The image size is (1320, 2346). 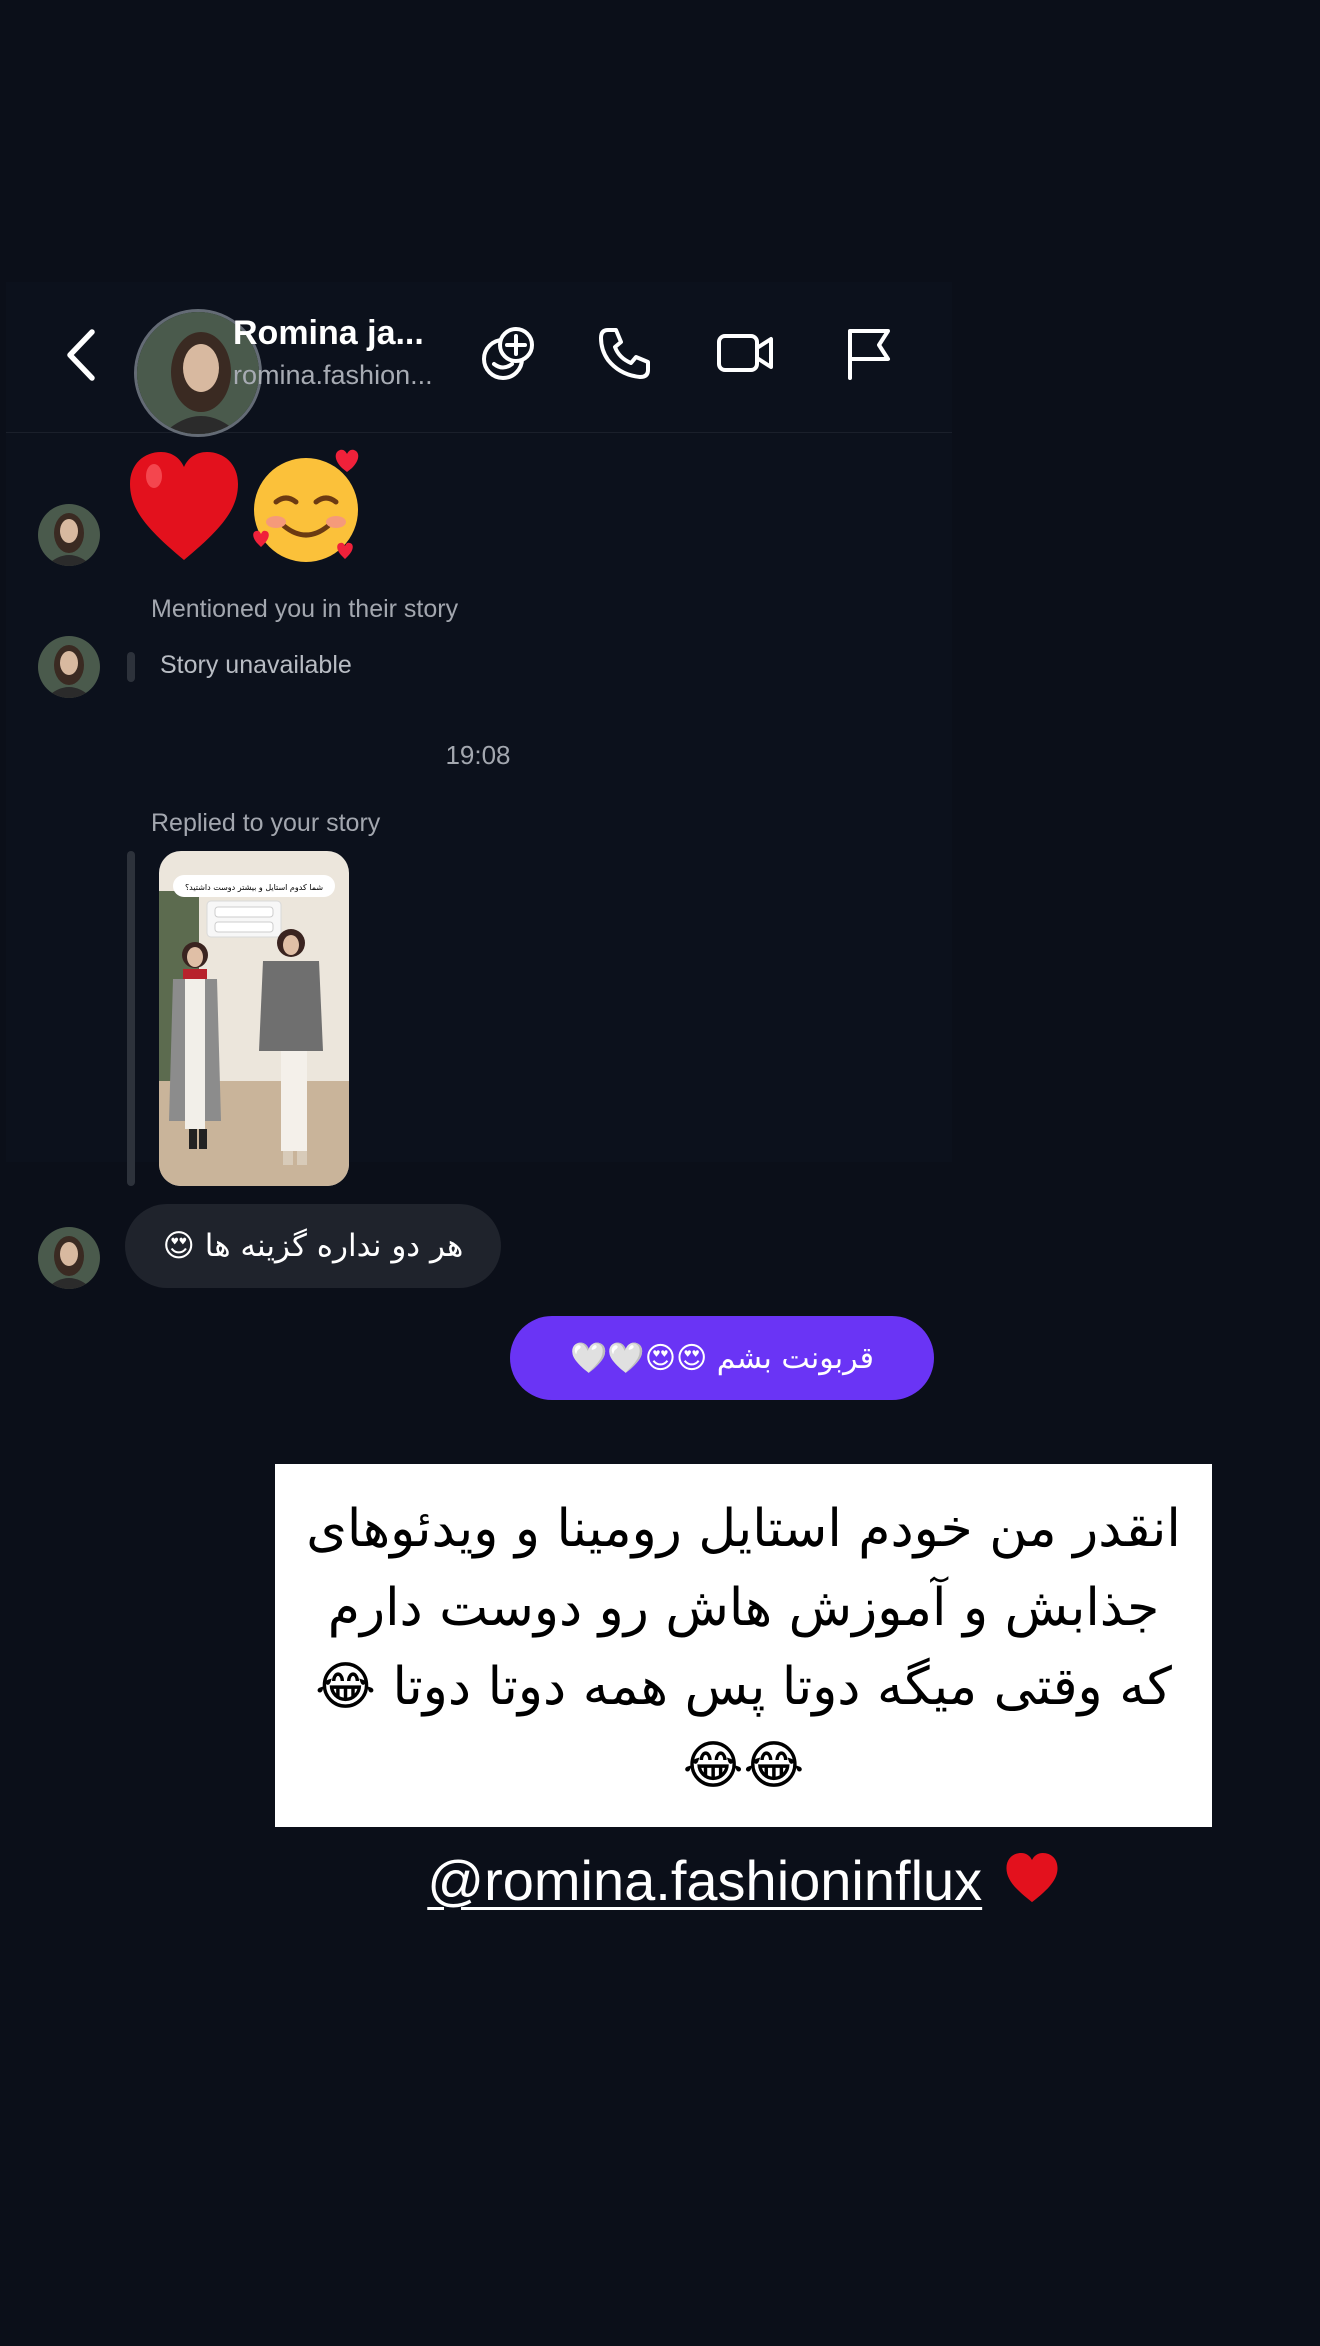 I want to click on mention-line: @romina.fashioninflux, so click(x=743, y=1882).